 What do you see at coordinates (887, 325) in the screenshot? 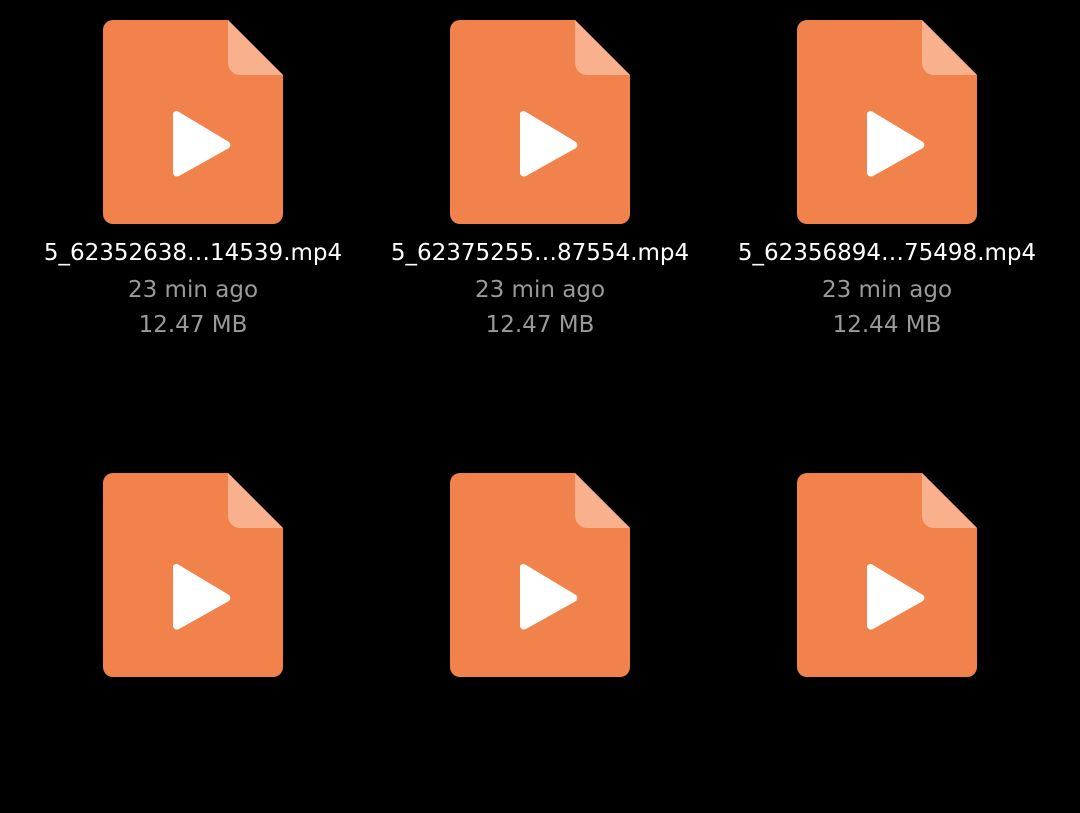
I see `file-size: 12.44 MB` at bounding box center [887, 325].